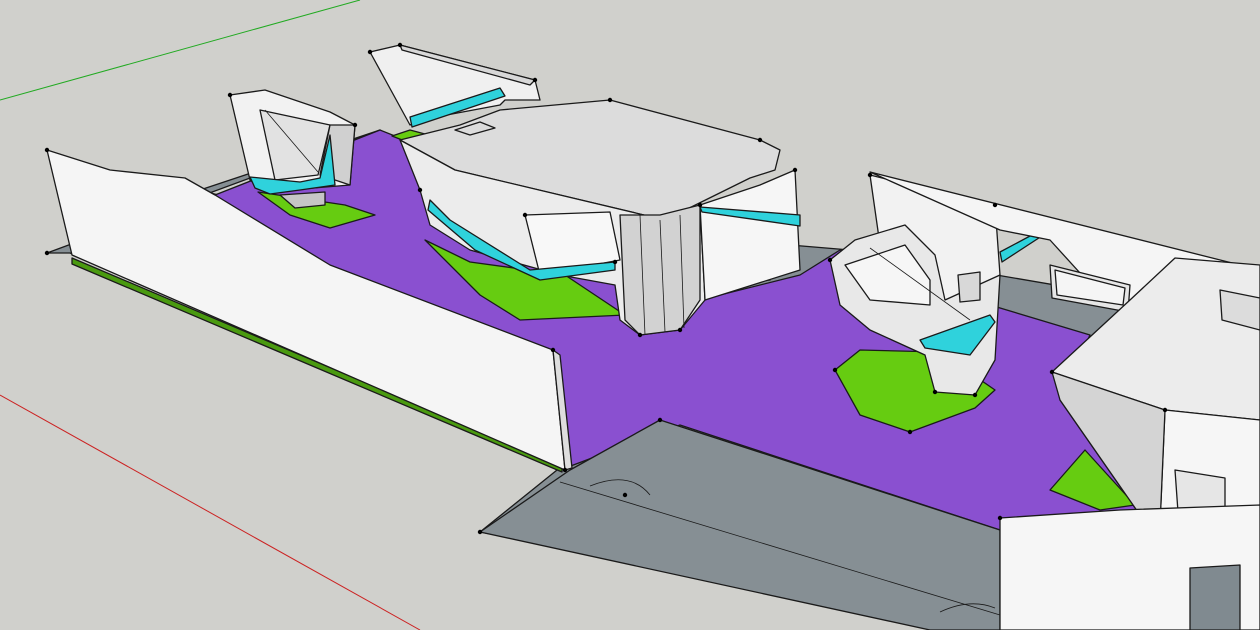 The image size is (1260, 630). What do you see at coordinates (180, 50) in the screenshot?
I see `green-axis-line` at bounding box center [180, 50].